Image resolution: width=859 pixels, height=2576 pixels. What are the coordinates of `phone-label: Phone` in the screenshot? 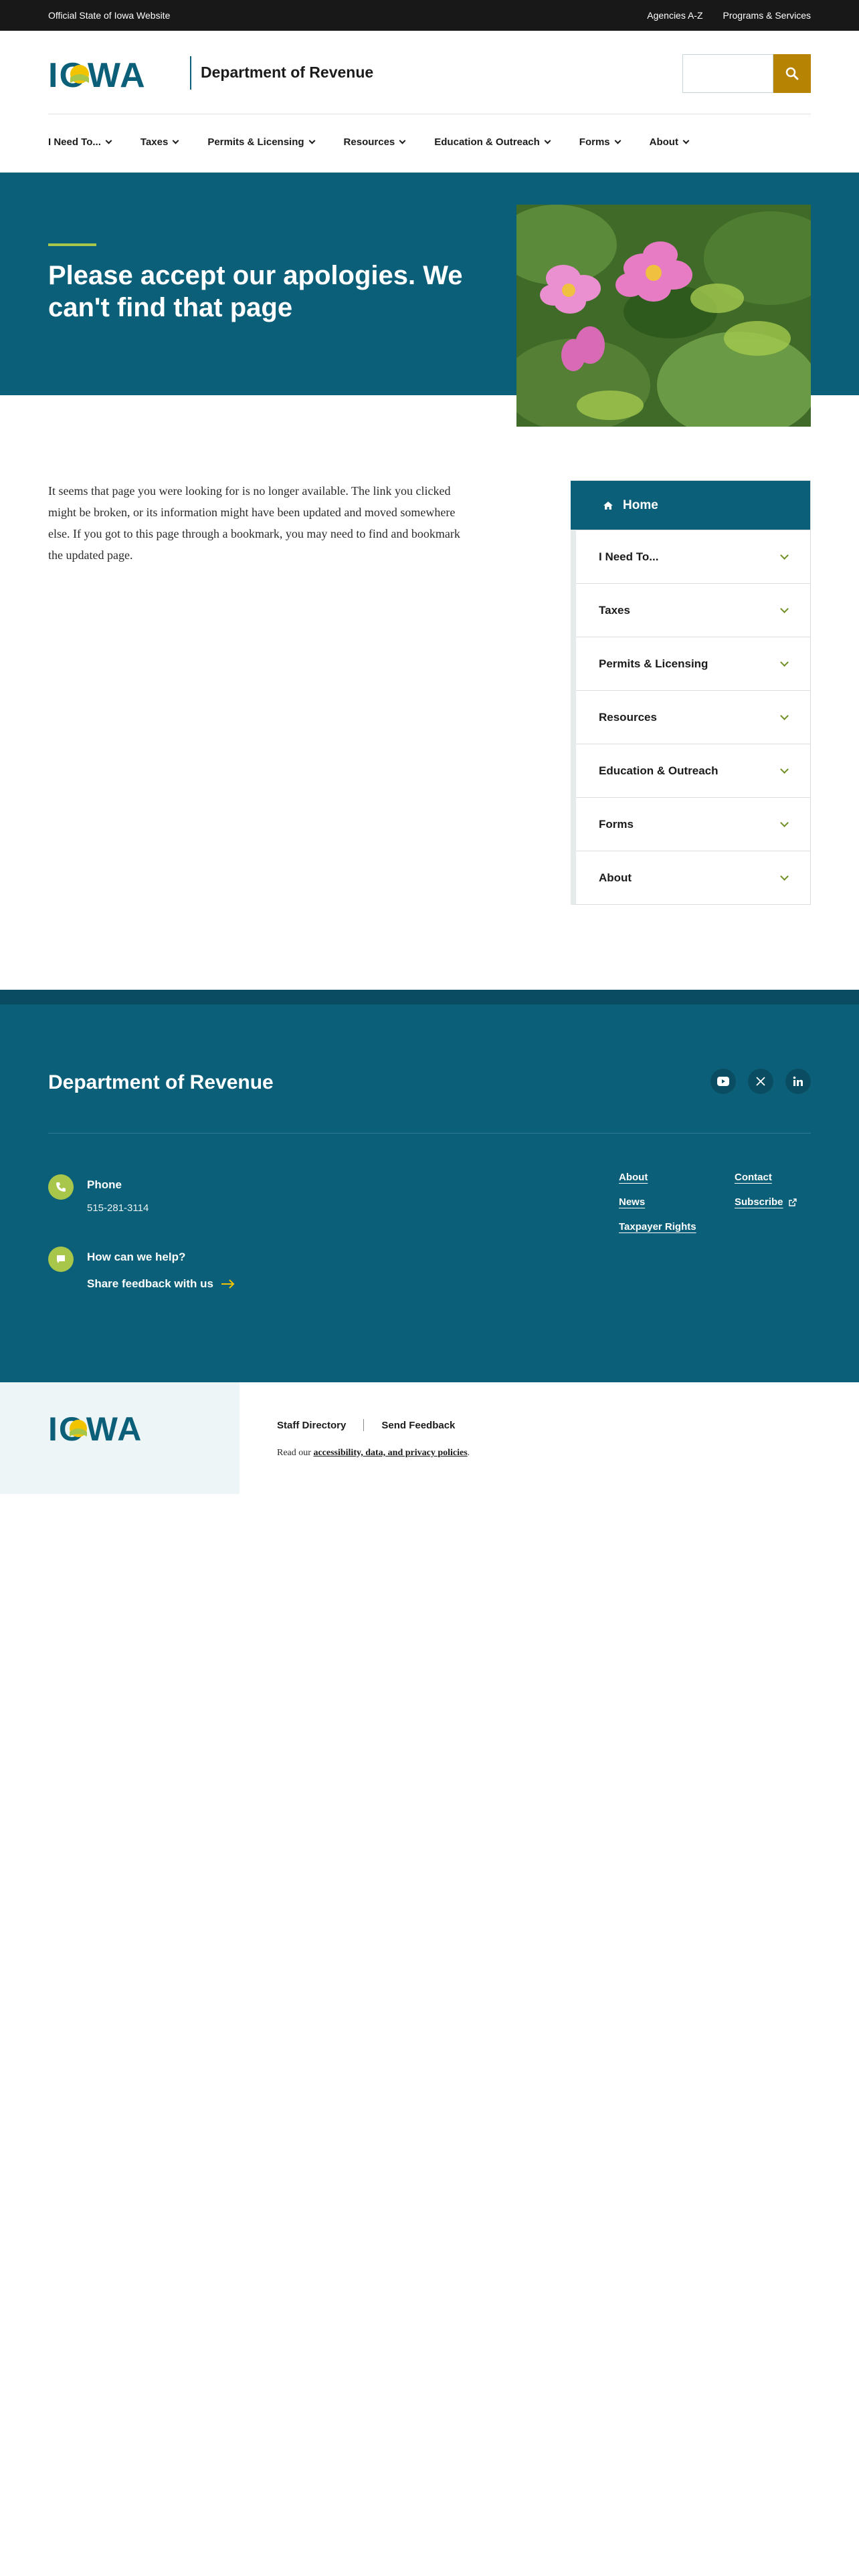 It's located at (105, 1184).